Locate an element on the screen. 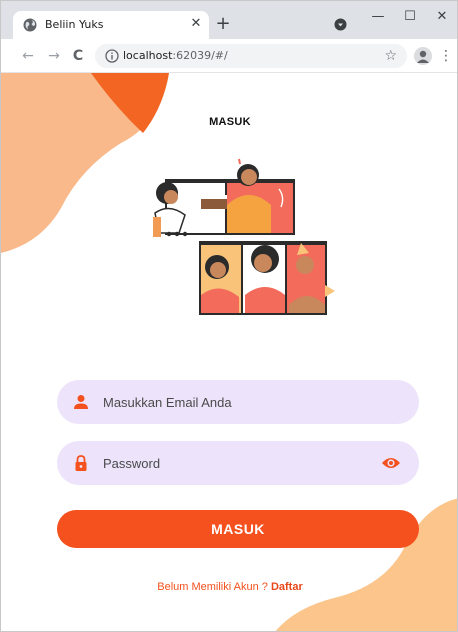  profile-avatar-icon is located at coordinates (423, 56).